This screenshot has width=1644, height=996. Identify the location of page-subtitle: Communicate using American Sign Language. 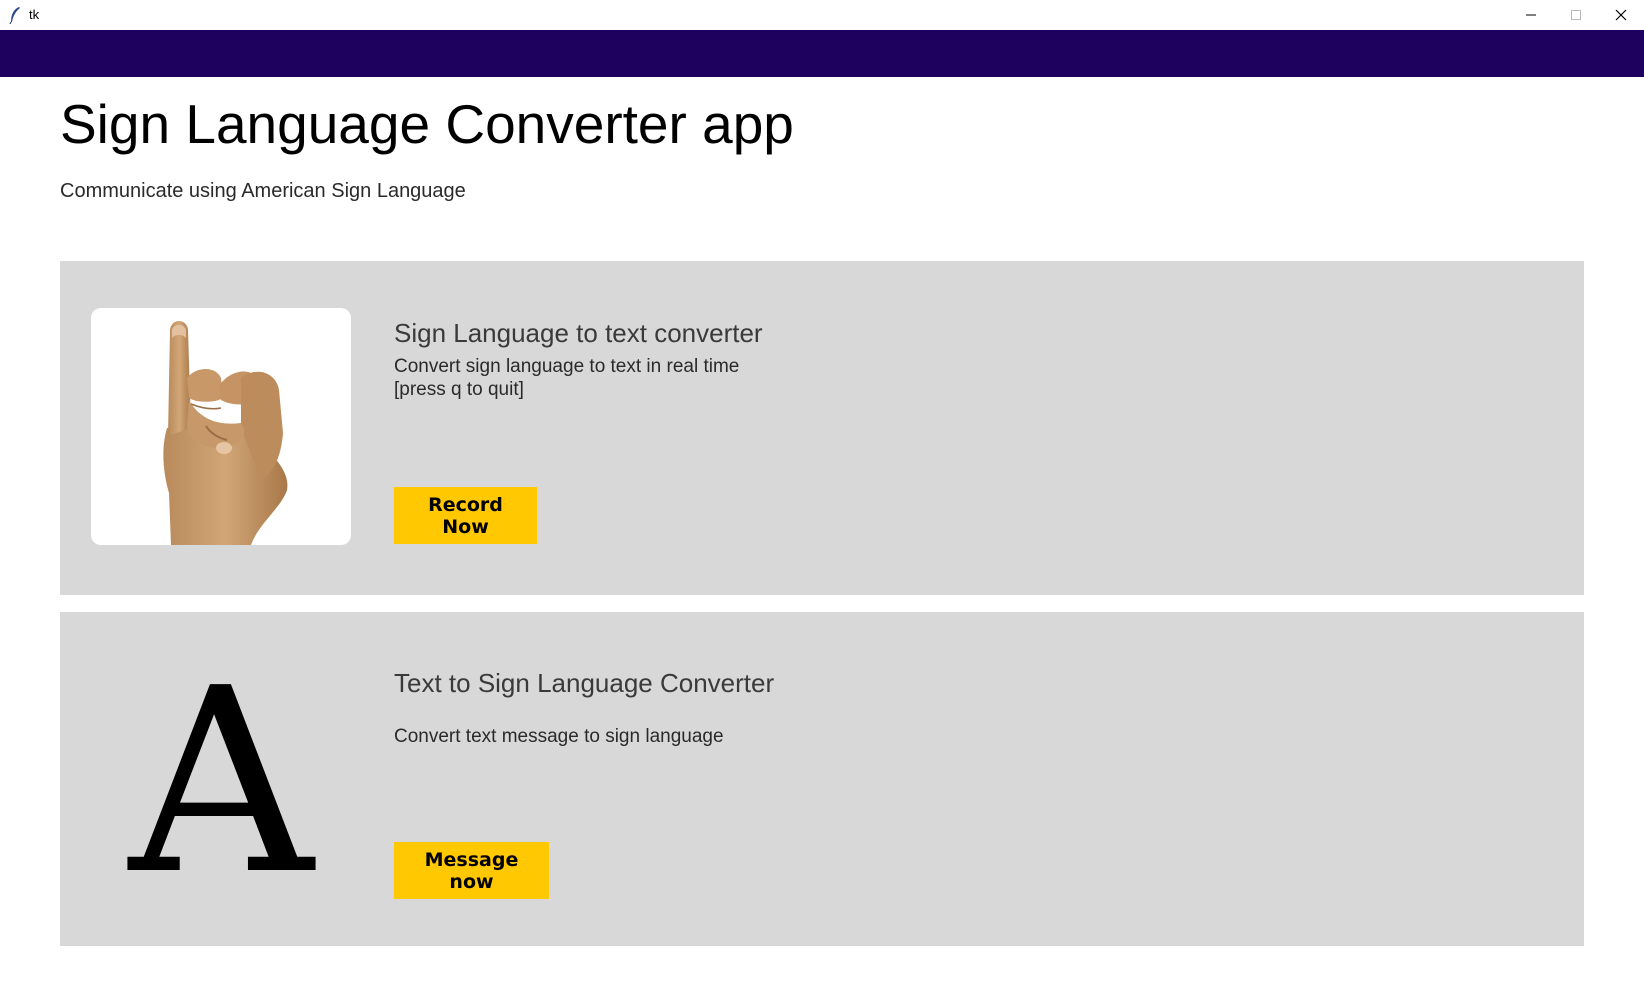
(263, 191).